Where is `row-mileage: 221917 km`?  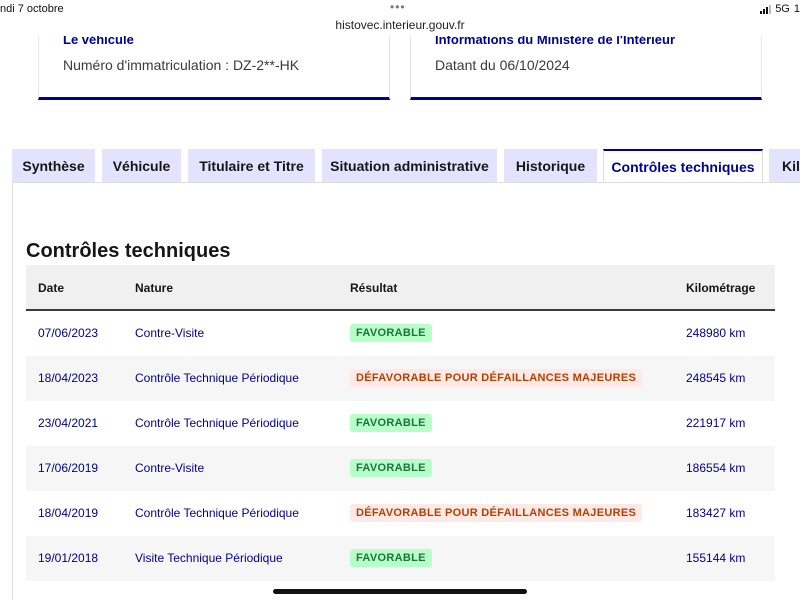 row-mileage: 221917 km is located at coordinates (716, 423).